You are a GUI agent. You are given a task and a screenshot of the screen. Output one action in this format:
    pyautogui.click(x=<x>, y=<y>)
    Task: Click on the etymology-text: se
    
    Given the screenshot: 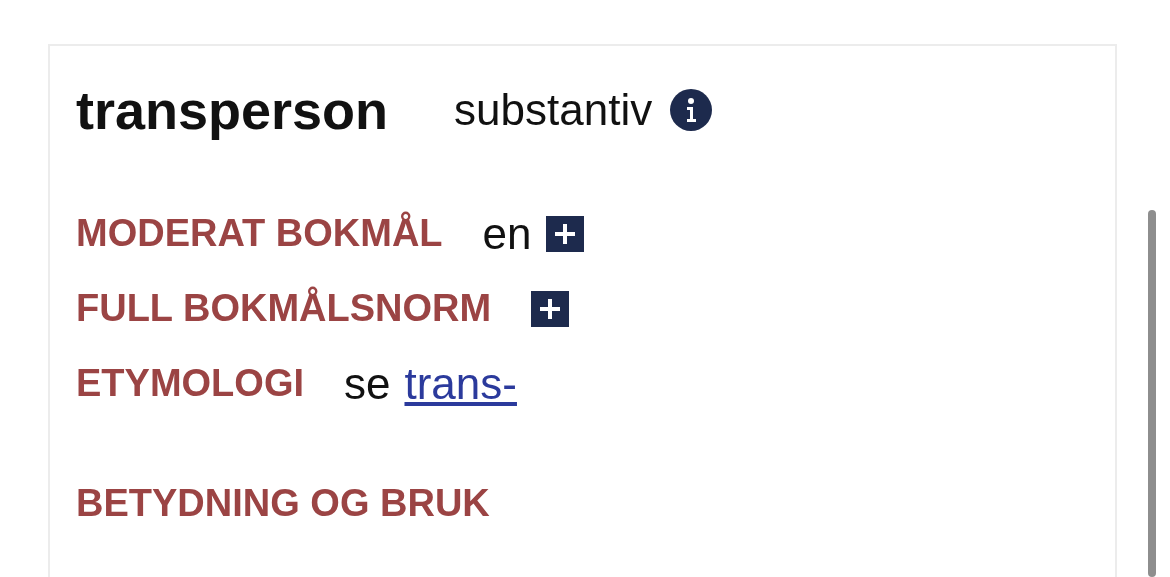 What is the action you would take?
    pyautogui.click(x=367, y=383)
    